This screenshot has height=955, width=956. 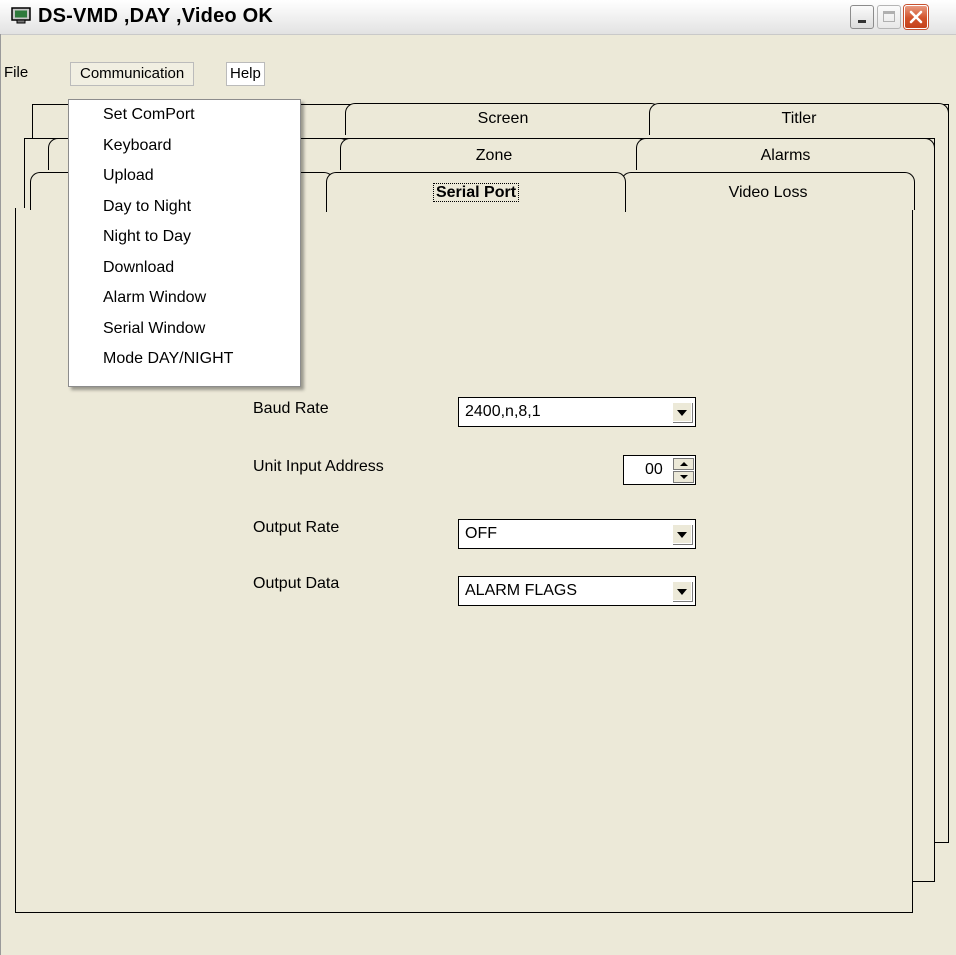 I want to click on menu-item-night-to-day: Night to Day, so click(x=147, y=237).